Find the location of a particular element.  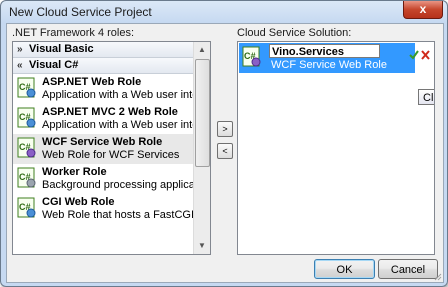

role-description: Web Role for WCF Services is located at coordinates (111, 155).